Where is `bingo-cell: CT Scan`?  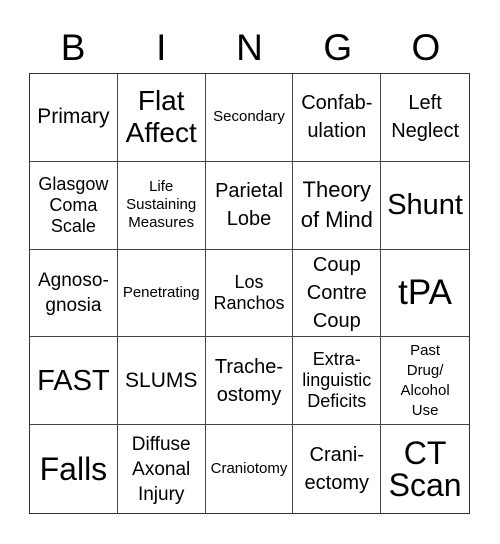
bingo-cell: CT Scan is located at coordinates (425, 469).